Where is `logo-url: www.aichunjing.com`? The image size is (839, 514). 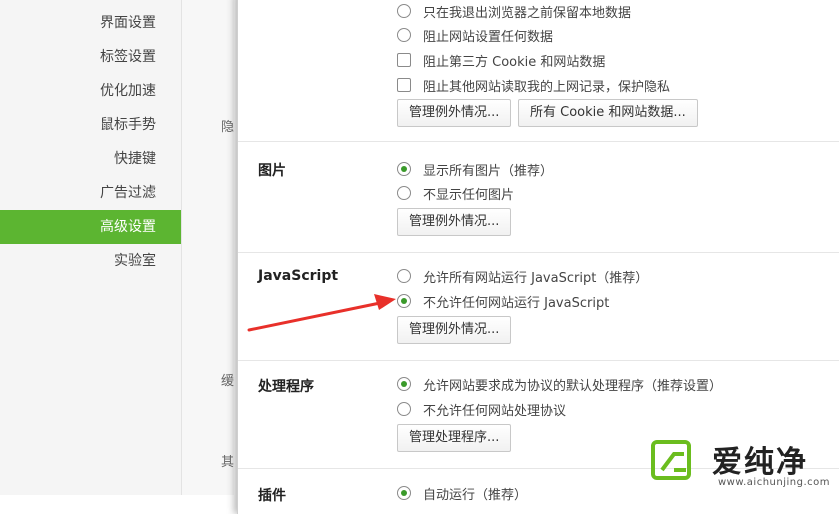 logo-url: www.aichunjing.com is located at coordinates (774, 482).